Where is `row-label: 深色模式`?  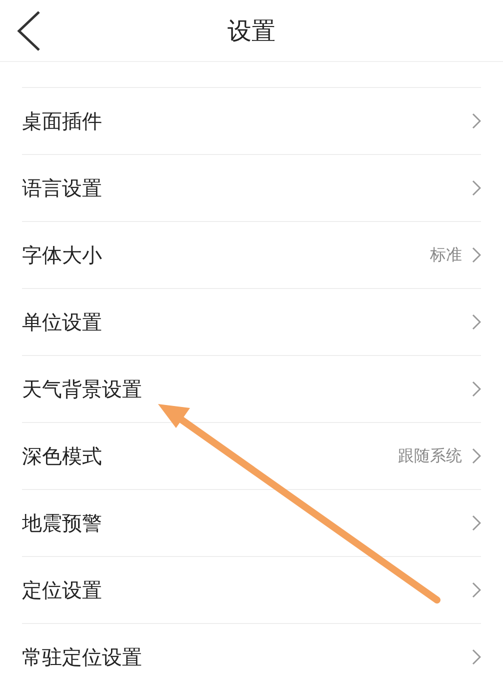 row-label: 深色模式 is located at coordinates (62, 456).